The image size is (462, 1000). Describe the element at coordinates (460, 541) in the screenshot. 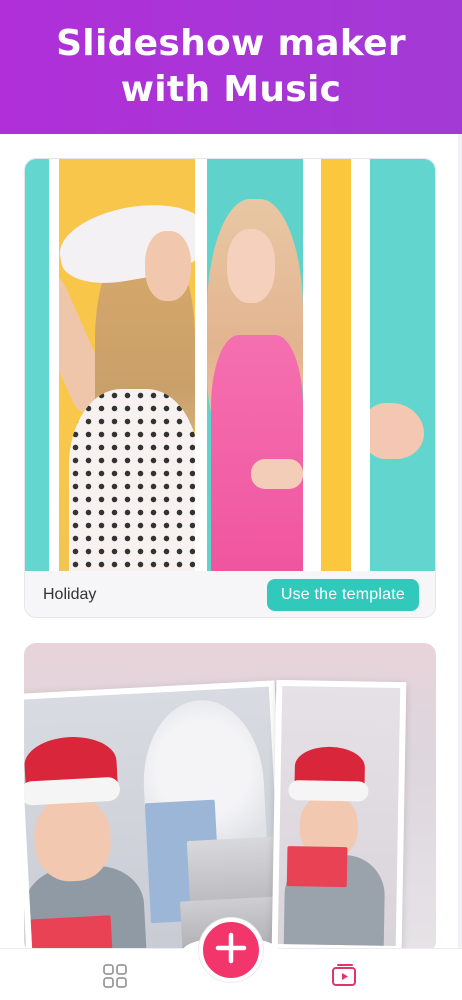

I see `scroll-edge` at that location.